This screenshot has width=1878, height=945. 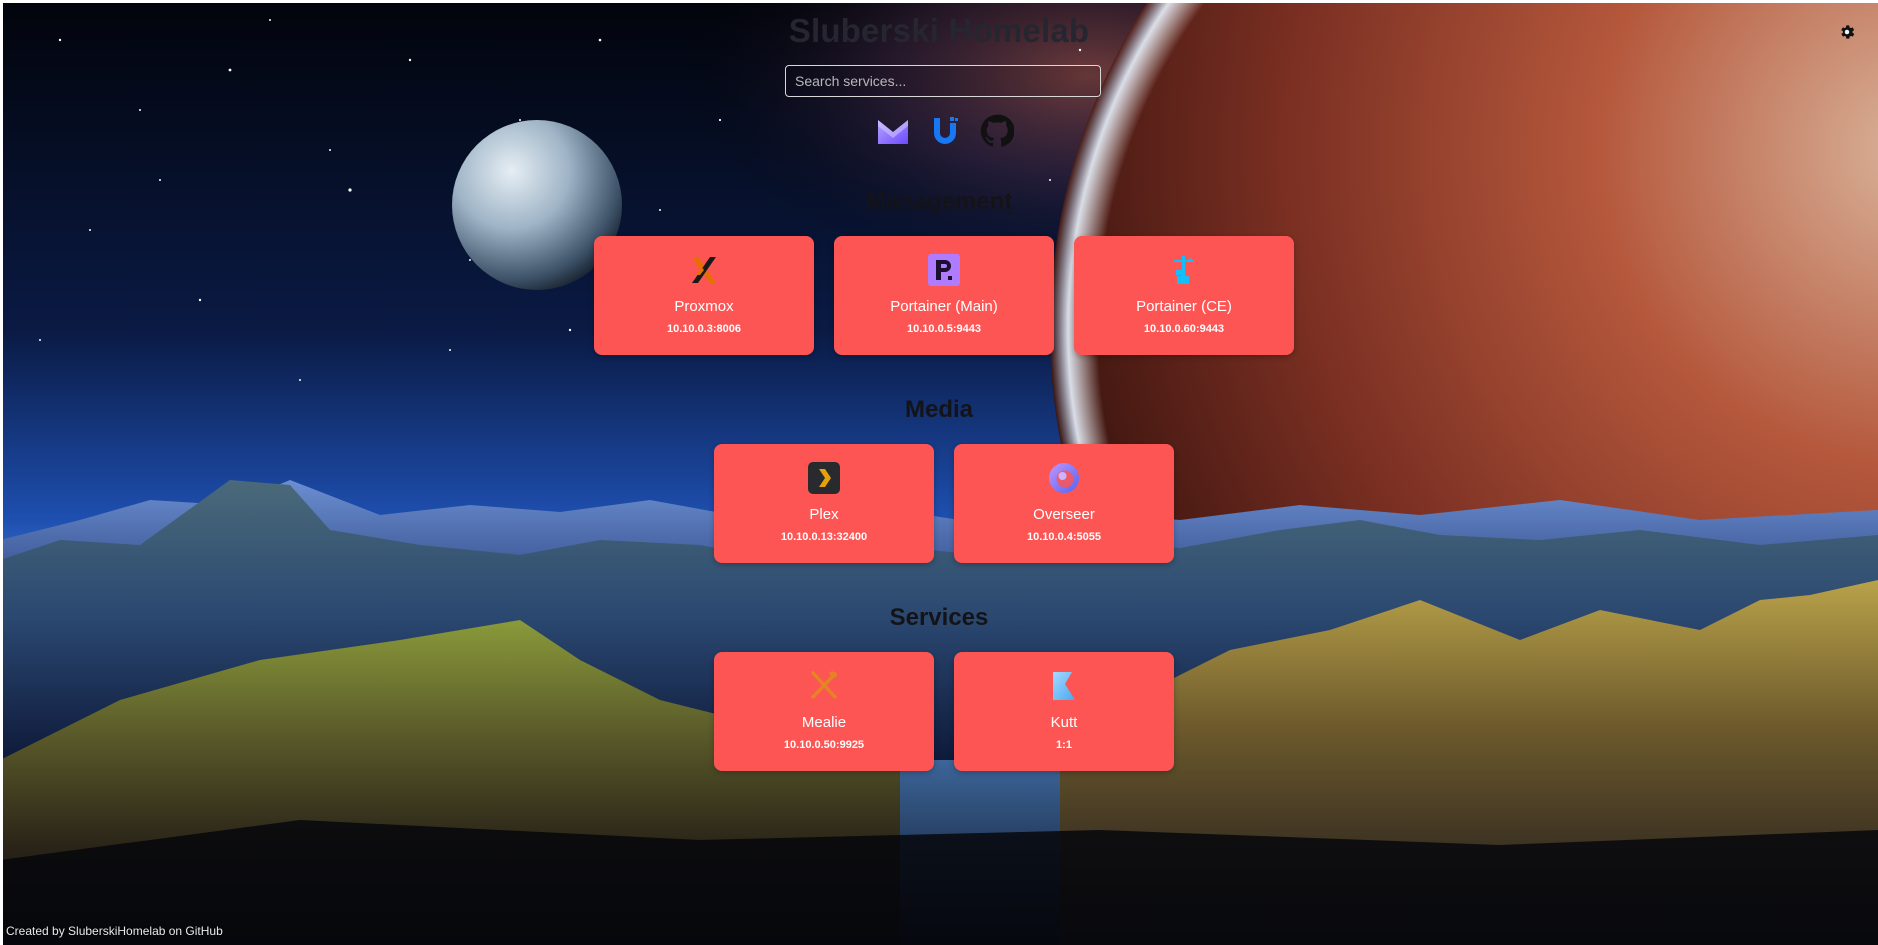 What do you see at coordinates (824, 685) in the screenshot?
I see `mealie-icon` at bounding box center [824, 685].